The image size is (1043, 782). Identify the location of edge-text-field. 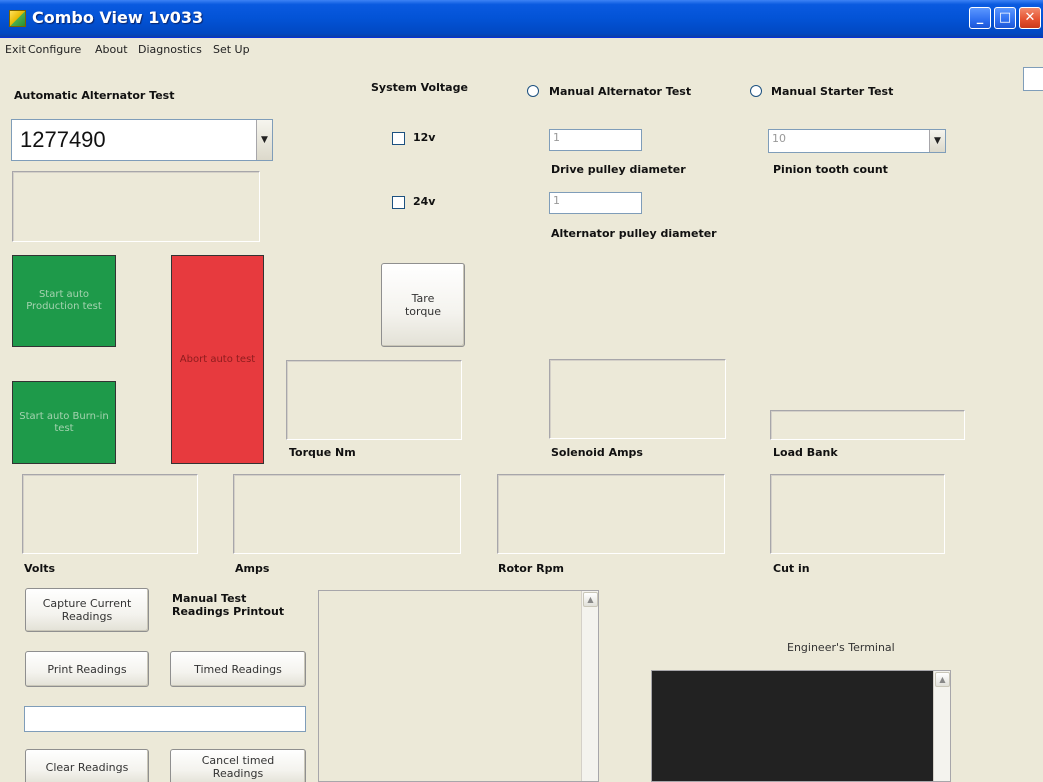
(1033, 79).